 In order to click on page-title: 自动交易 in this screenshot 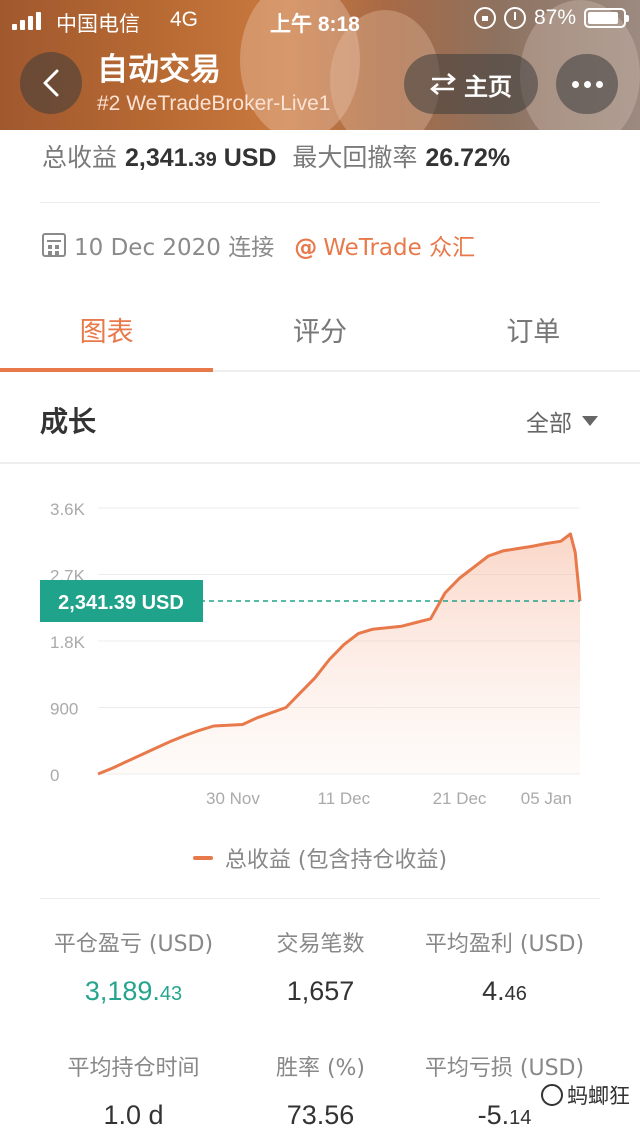, I will do `click(159, 70)`.